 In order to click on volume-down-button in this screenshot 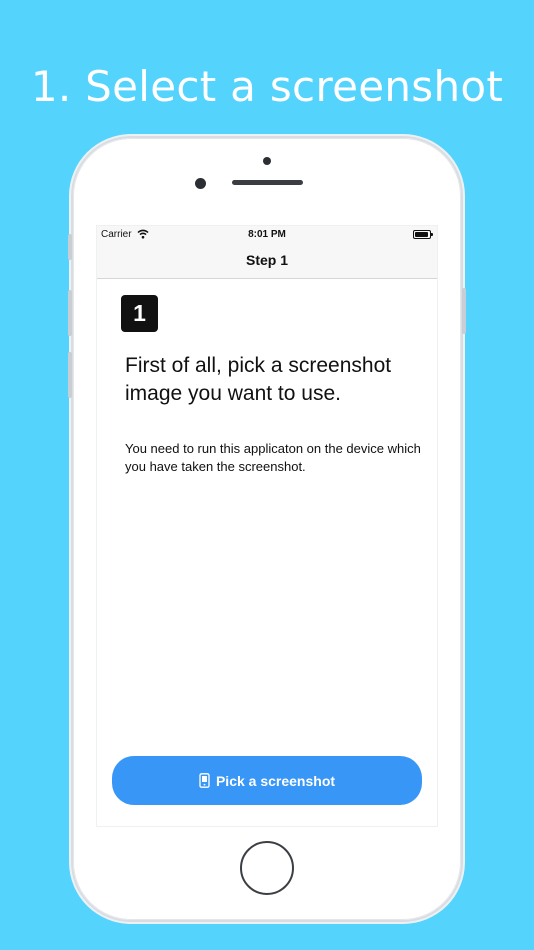, I will do `click(70, 375)`.